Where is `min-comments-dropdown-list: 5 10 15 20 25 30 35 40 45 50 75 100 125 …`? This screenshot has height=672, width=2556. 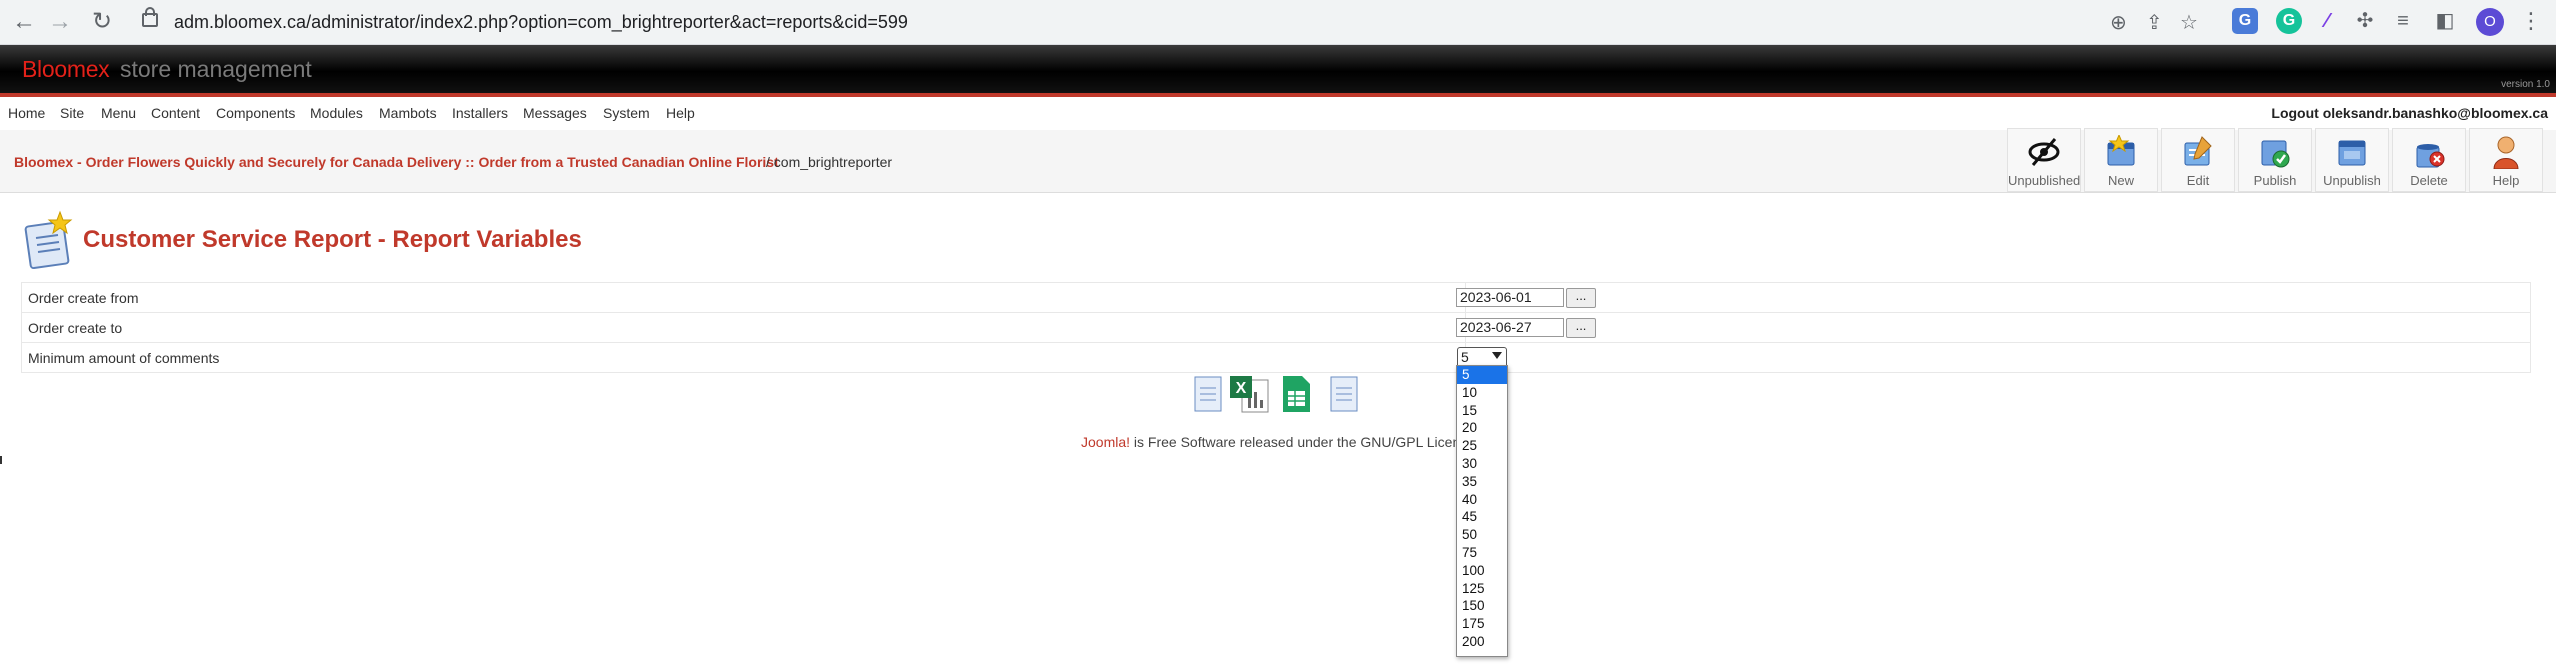 min-comments-dropdown-list: 5 10 15 20 25 30 35 40 45 50 75 100 125 … is located at coordinates (1482, 511).